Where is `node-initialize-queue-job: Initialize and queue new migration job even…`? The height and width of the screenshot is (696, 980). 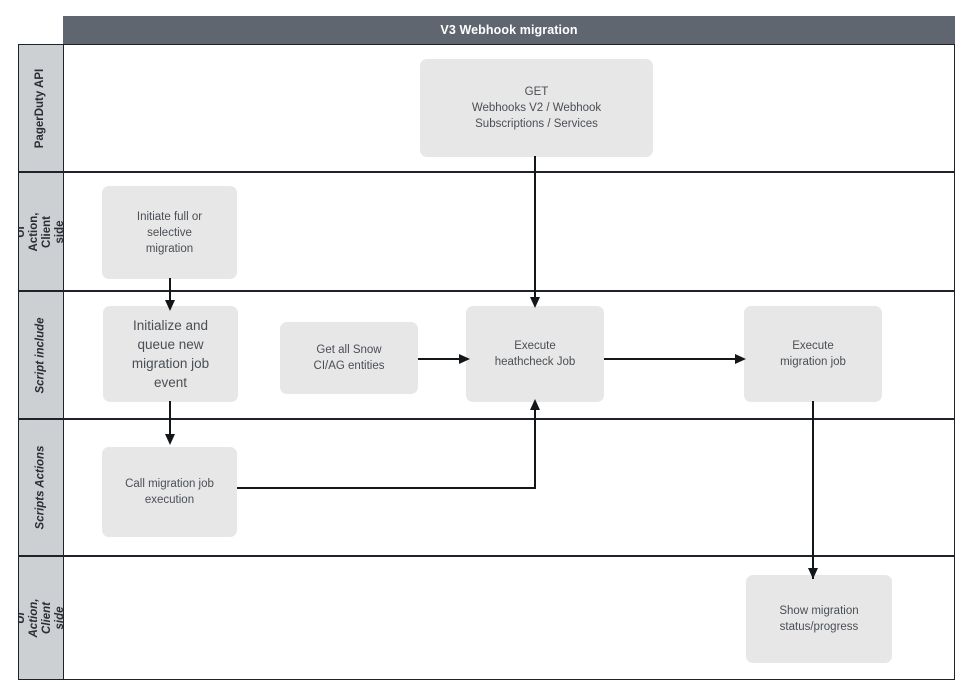
node-initialize-queue-job: Initialize and queue new migration job even… is located at coordinates (170, 354).